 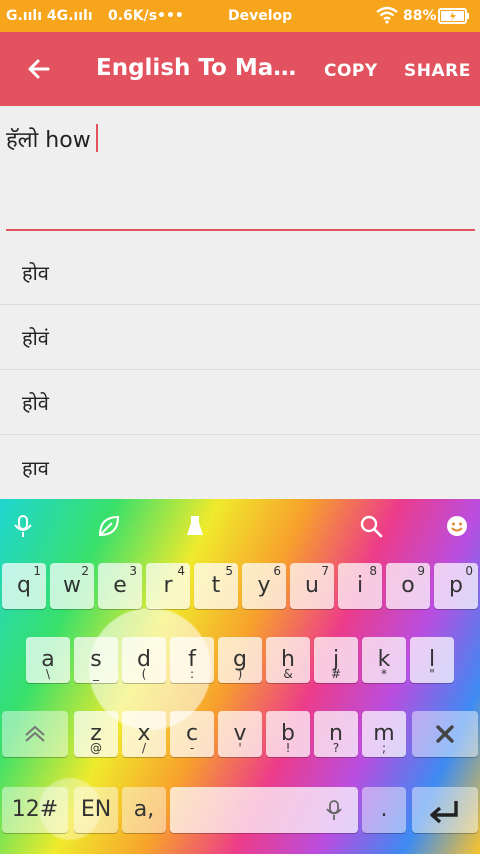 I want to click on status-bar: G.ıılı 4G.ıılı 0.6K/s ••• Develop 88%, so click(x=240, y=16).